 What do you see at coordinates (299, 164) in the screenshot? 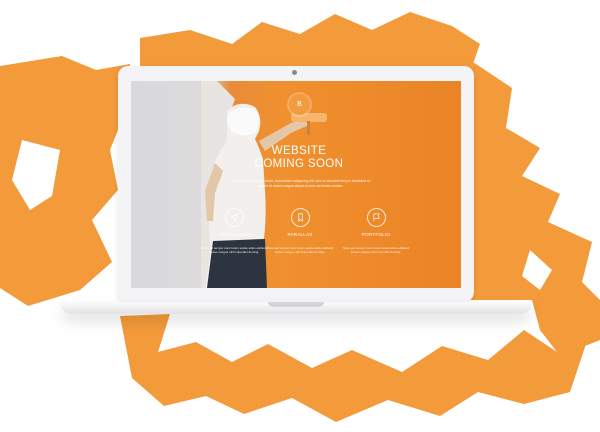
I see `headline-line-2: COMING SOON` at bounding box center [299, 164].